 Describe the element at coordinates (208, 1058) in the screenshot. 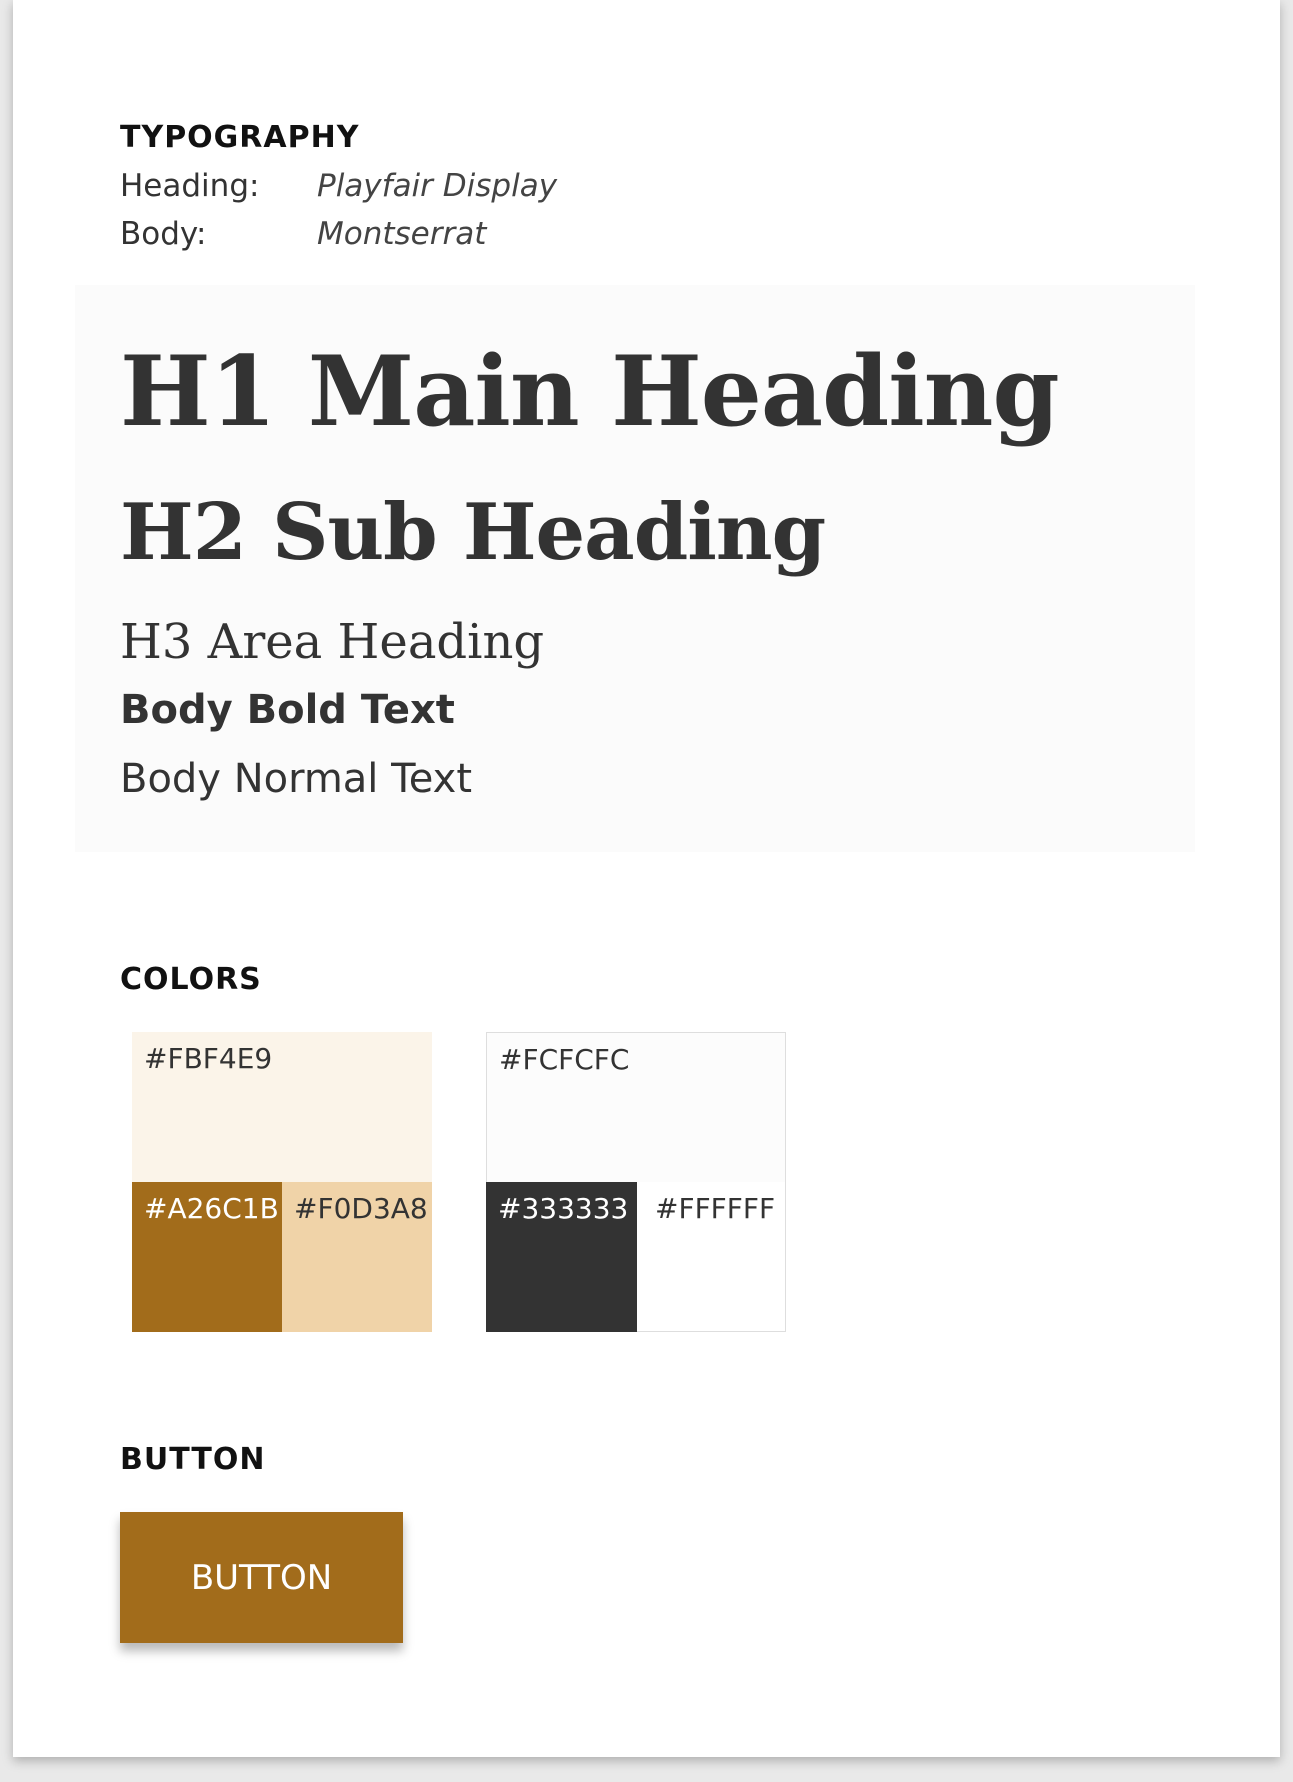

I see `swatch-label: #FBF4E9` at that location.